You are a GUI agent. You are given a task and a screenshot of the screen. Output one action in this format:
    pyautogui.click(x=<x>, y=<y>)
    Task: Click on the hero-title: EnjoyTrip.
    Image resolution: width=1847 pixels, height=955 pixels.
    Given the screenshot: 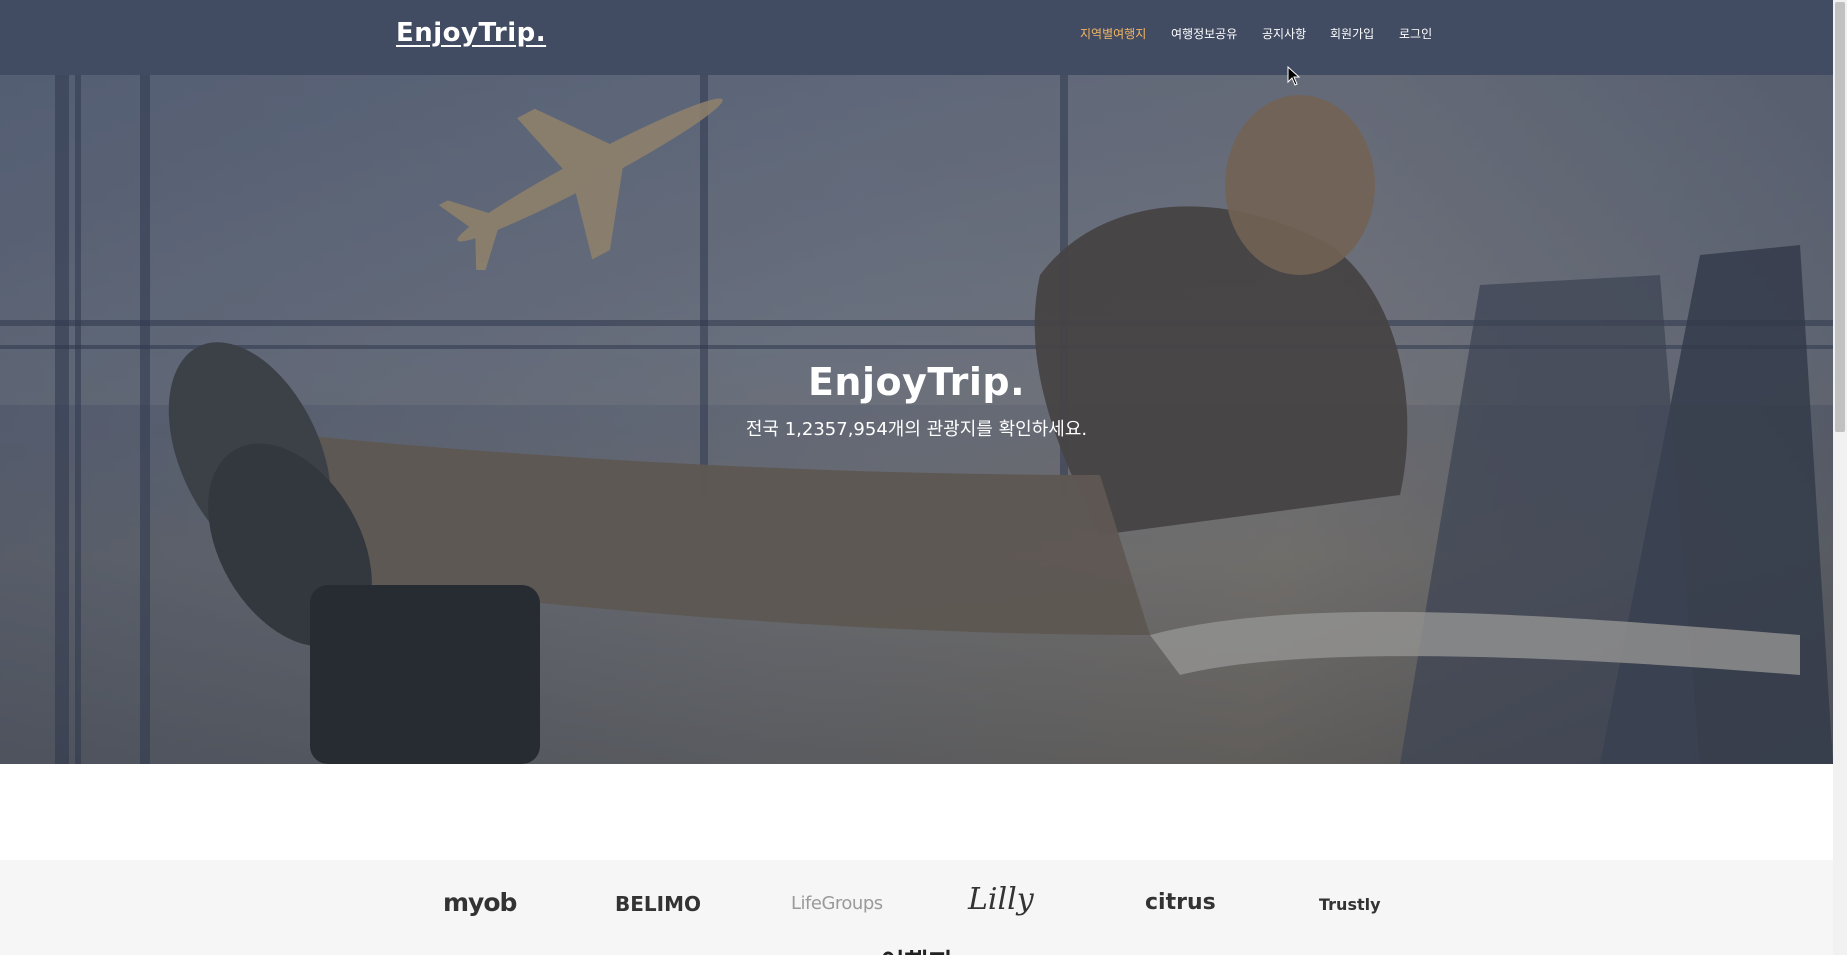 What is the action you would take?
    pyautogui.click(x=916, y=382)
    